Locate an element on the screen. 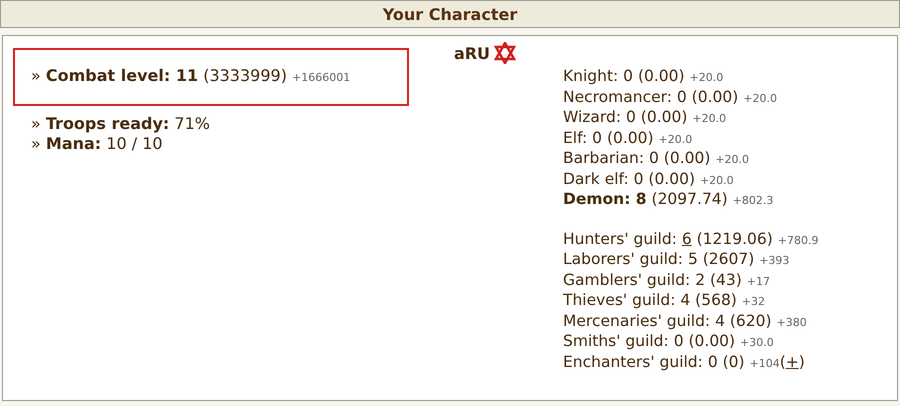 The image size is (900, 406). guild-stat: Gamblers' guild: 2 (43) +17 is located at coordinates (666, 279).